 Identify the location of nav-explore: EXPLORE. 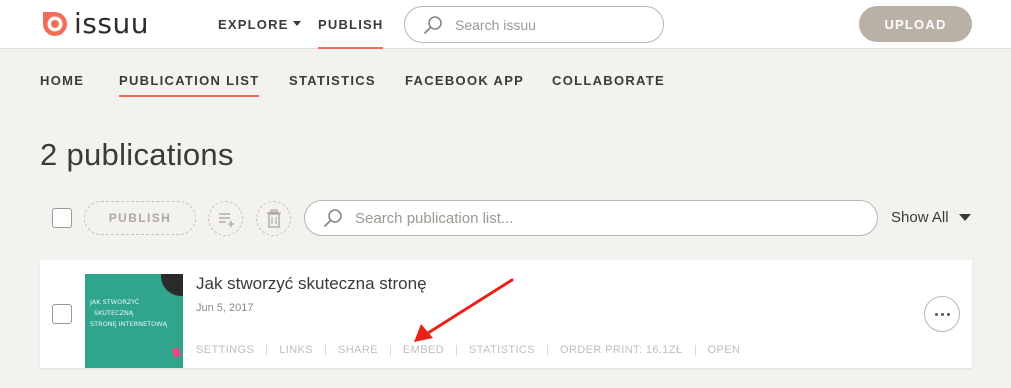
(259, 24).